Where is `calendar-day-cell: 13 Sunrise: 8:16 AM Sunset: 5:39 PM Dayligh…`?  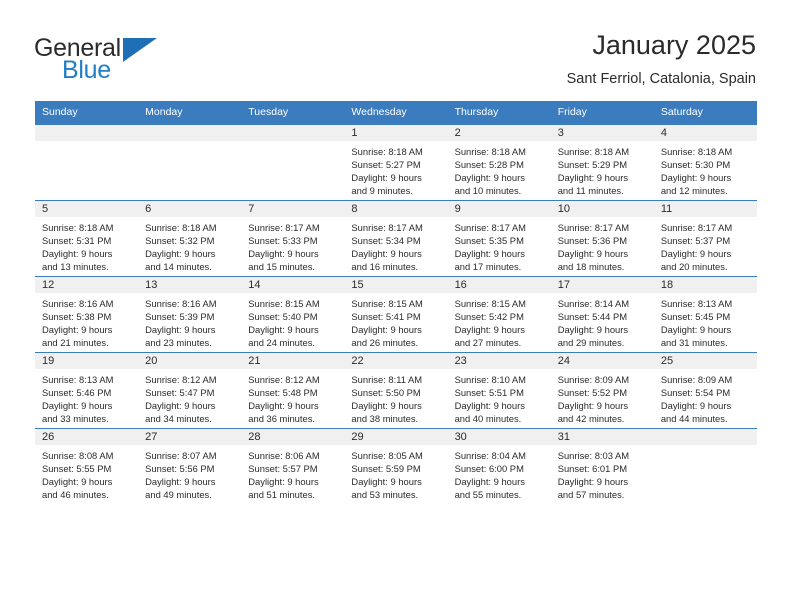 calendar-day-cell: 13 Sunrise: 8:16 AM Sunset: 5:39 PM Dayligh… is located at coordinates (190, 314).